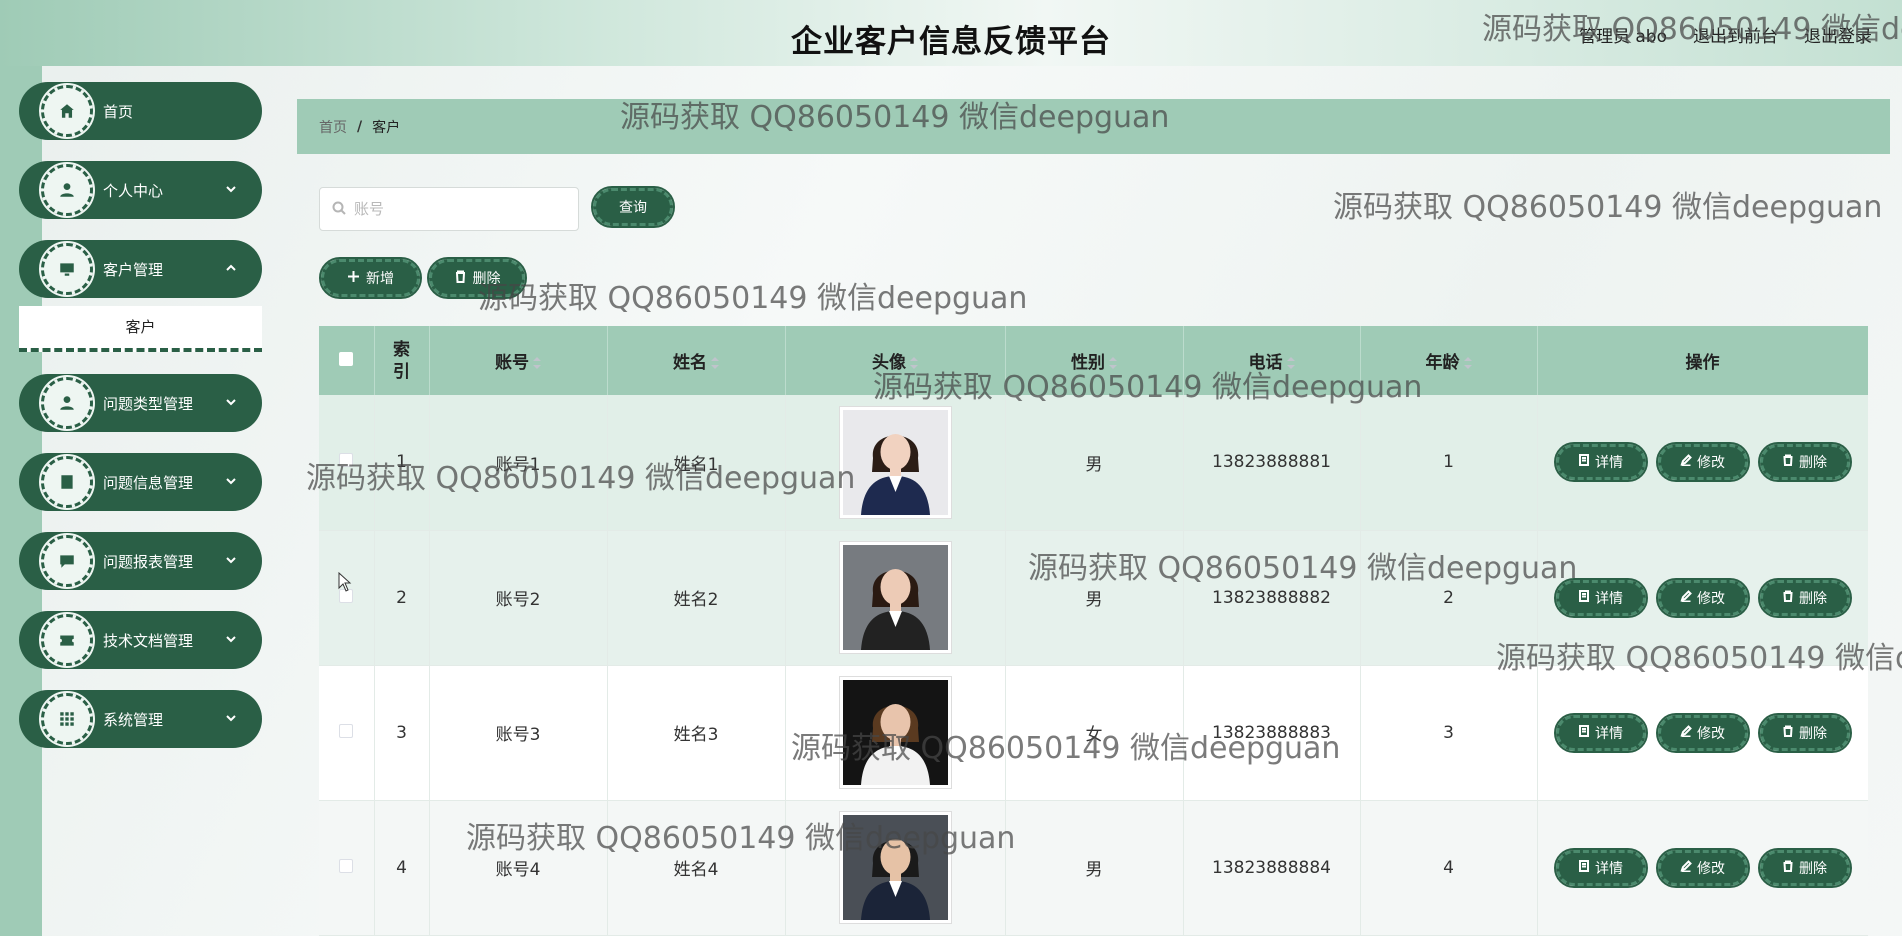 Image resolution: width=1902 pixels, height=936 pixels. What do you see at coordinates (401, 360) in the screenshot?
I see `index-header-label: 索引` at bounding box center [401, 360].